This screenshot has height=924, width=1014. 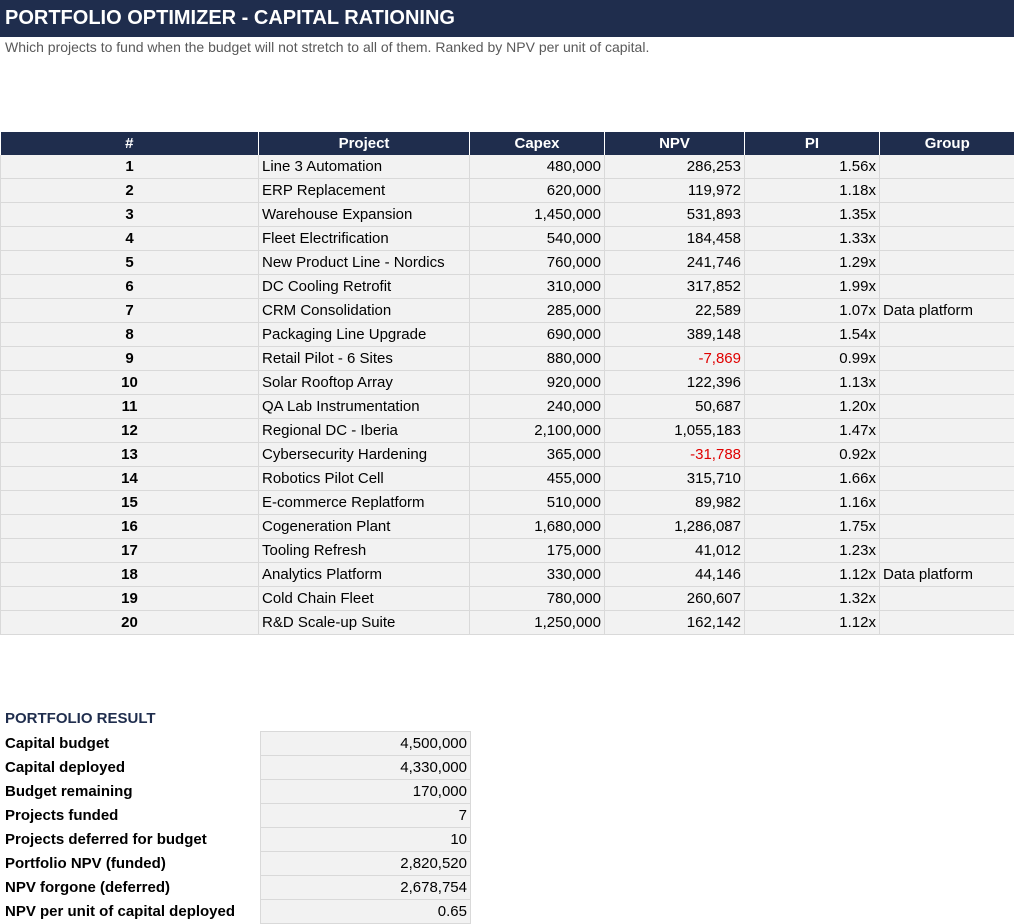 I want to click on cell-capex: 540,000, so click(x=537, y=239).